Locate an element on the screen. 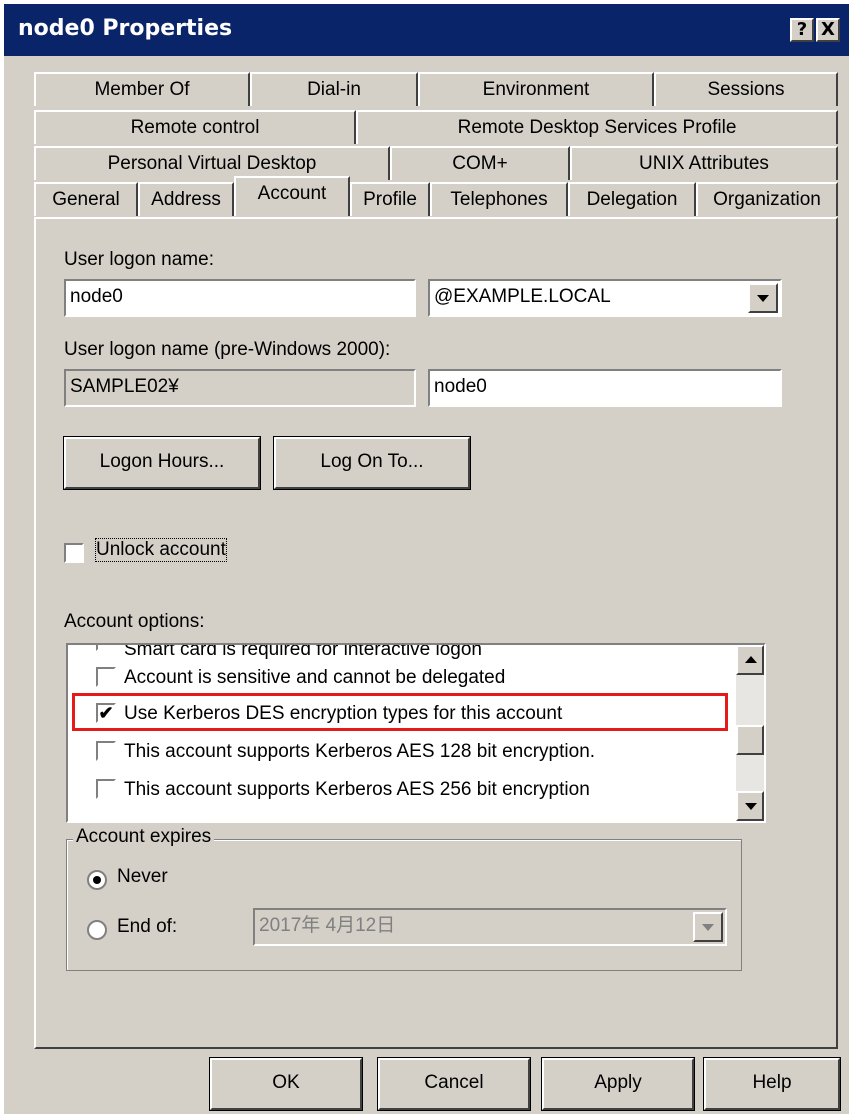 Image resolution: width=849 pixels, height=1114 pixels. scroll-up-button is located at coordinates (750, 660).